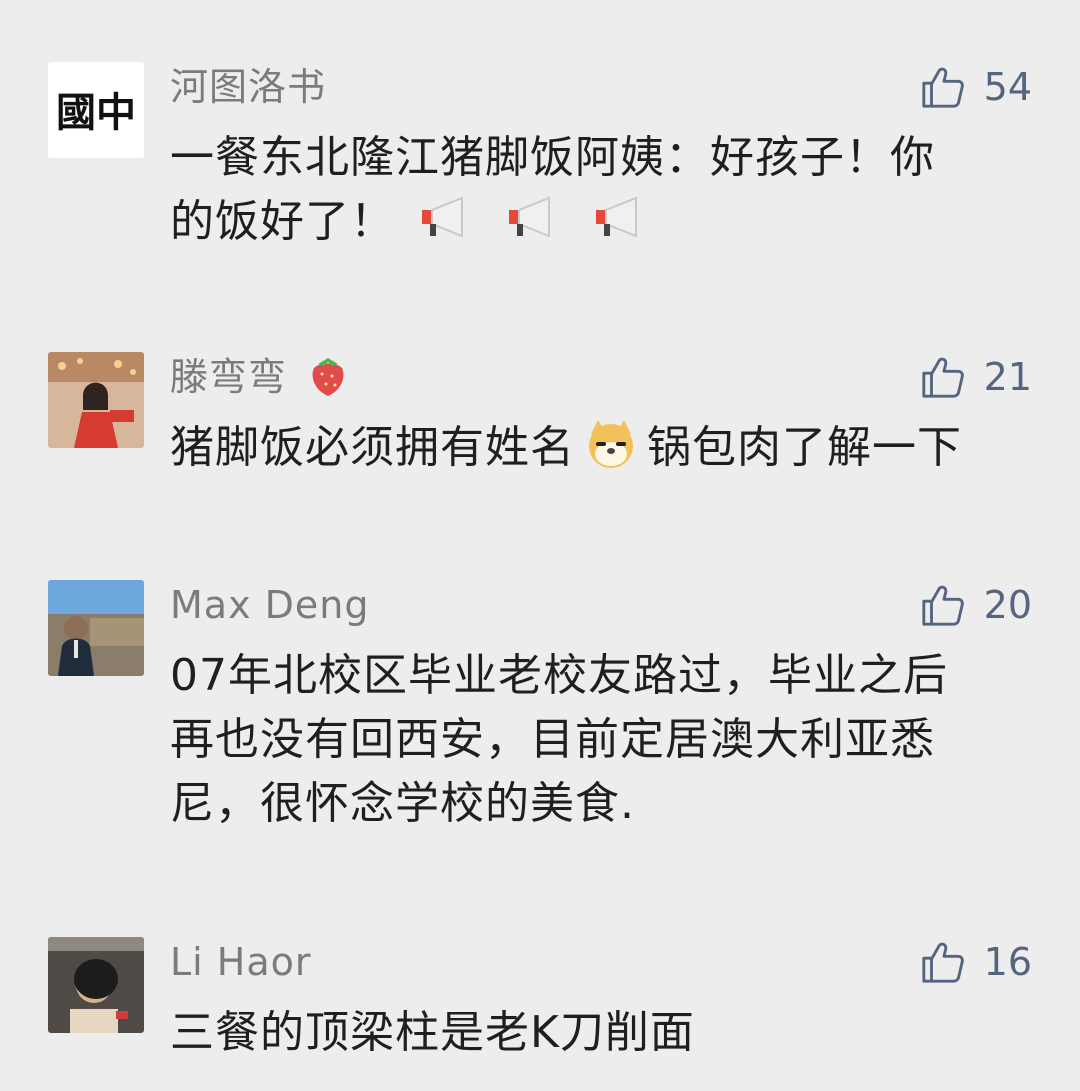  What do you see at coordinates (552, 157) in the screenshot?
I see `comment-text-line: 一餐东北隆江猪脚饭阿姨：好孩子！你` at bounding box center [552, 157].